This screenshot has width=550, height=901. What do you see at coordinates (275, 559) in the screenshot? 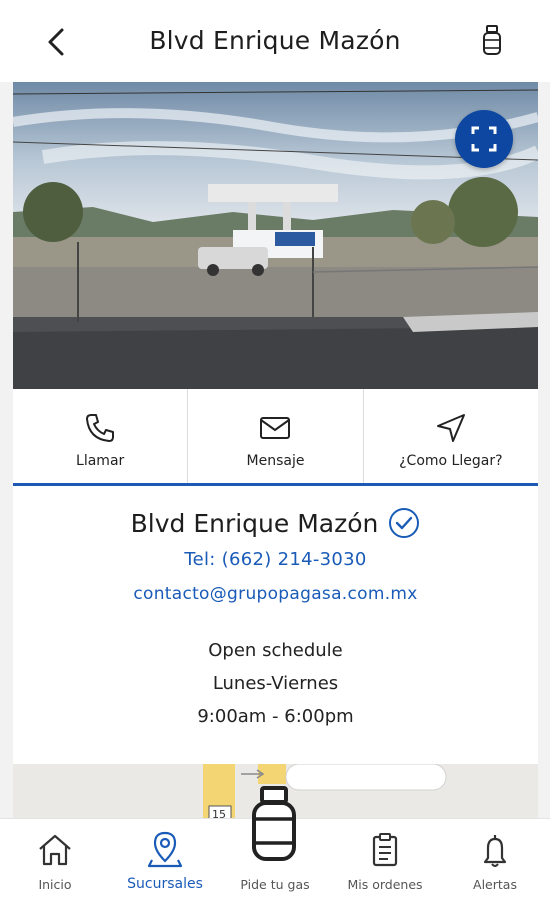
I see `branch-phone-link: Tel: (662) 214-3030` at bounding box center [275, 559].